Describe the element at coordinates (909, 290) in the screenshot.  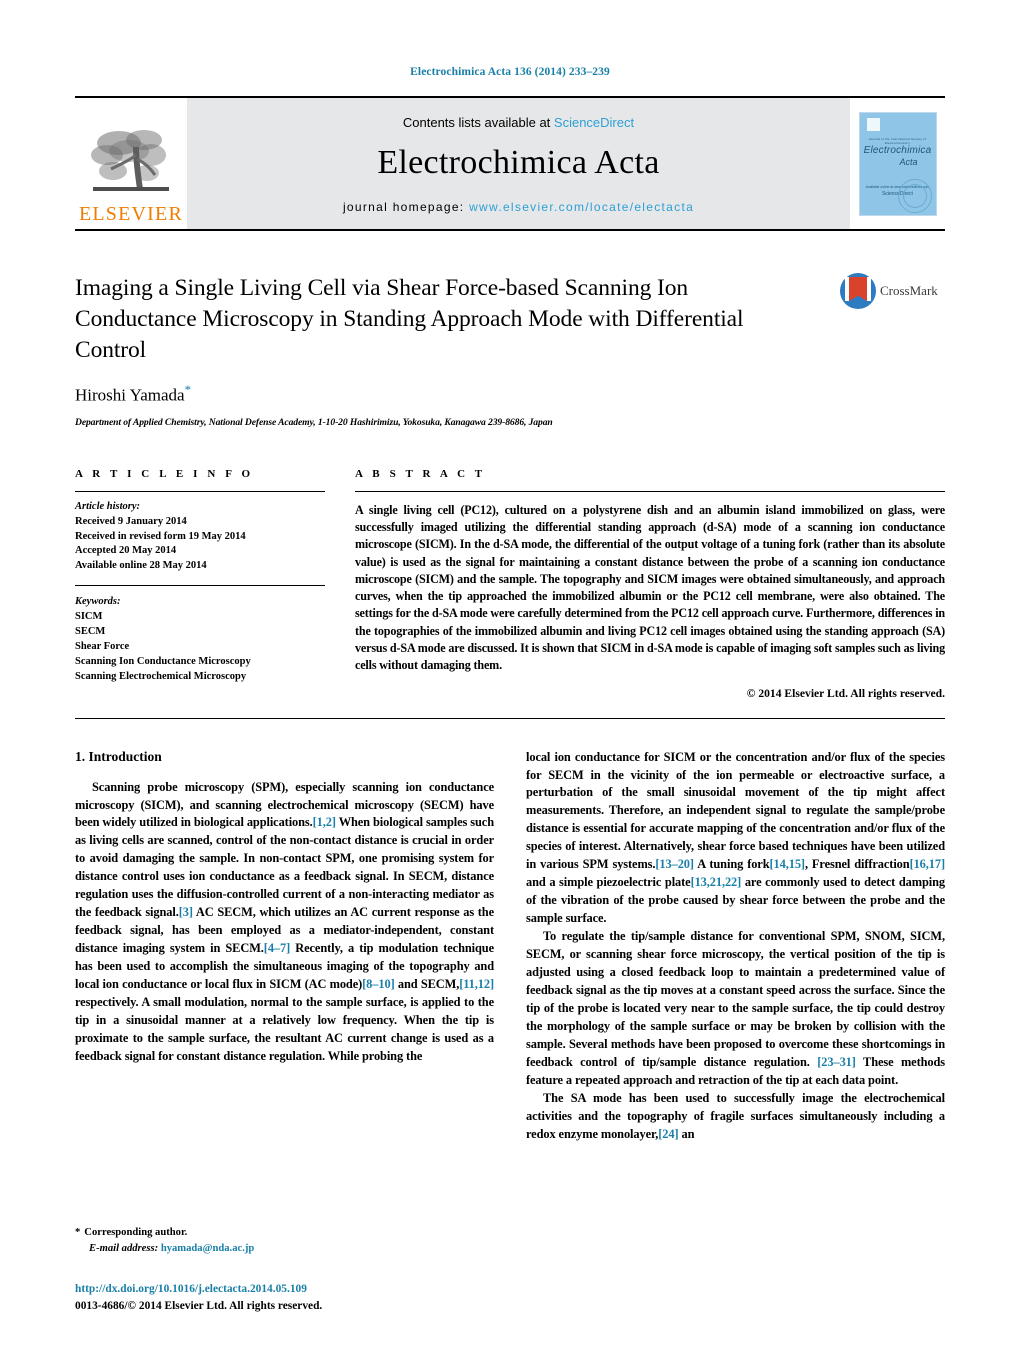
I see `crossmark-label: CrossMark` at that location.